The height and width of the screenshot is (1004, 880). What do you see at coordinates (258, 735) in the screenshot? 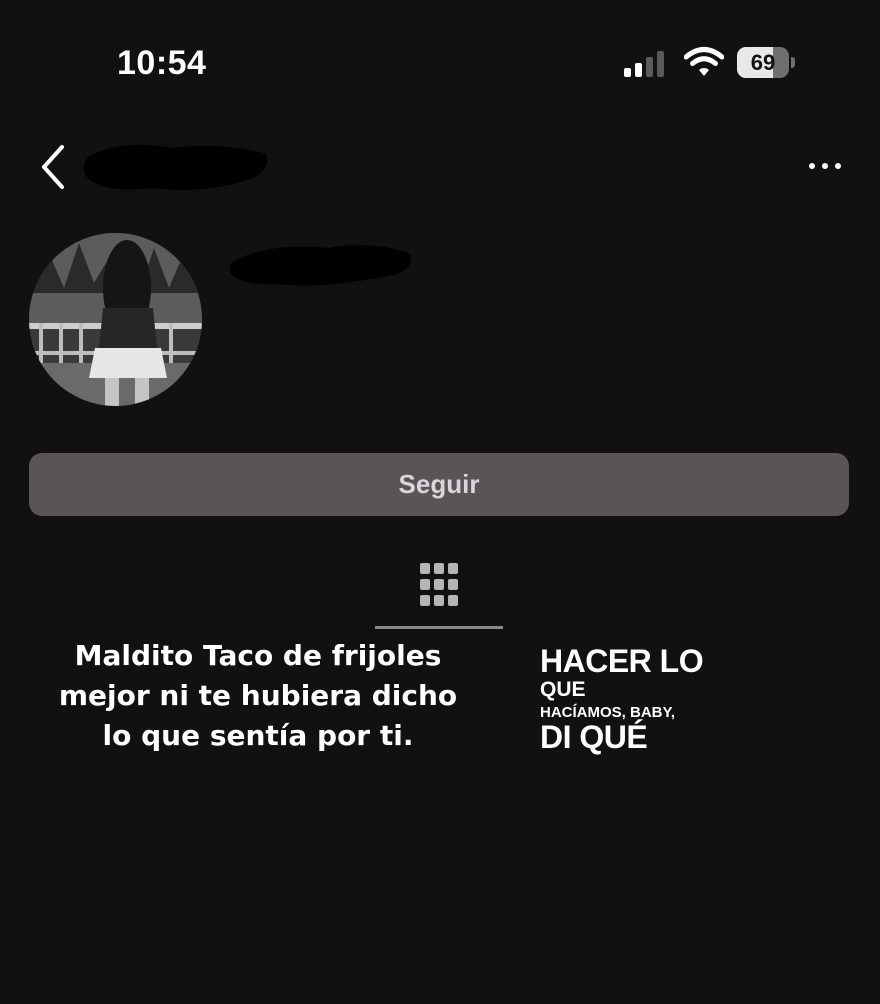
I see `post-1-line-3: lo que sentía por ti.` at bounding box center [258, 735].